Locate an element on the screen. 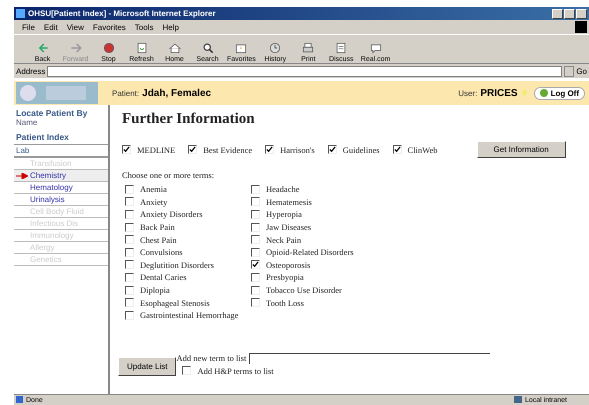  nav-item: Chemistry is located at coordinates (61, 176).